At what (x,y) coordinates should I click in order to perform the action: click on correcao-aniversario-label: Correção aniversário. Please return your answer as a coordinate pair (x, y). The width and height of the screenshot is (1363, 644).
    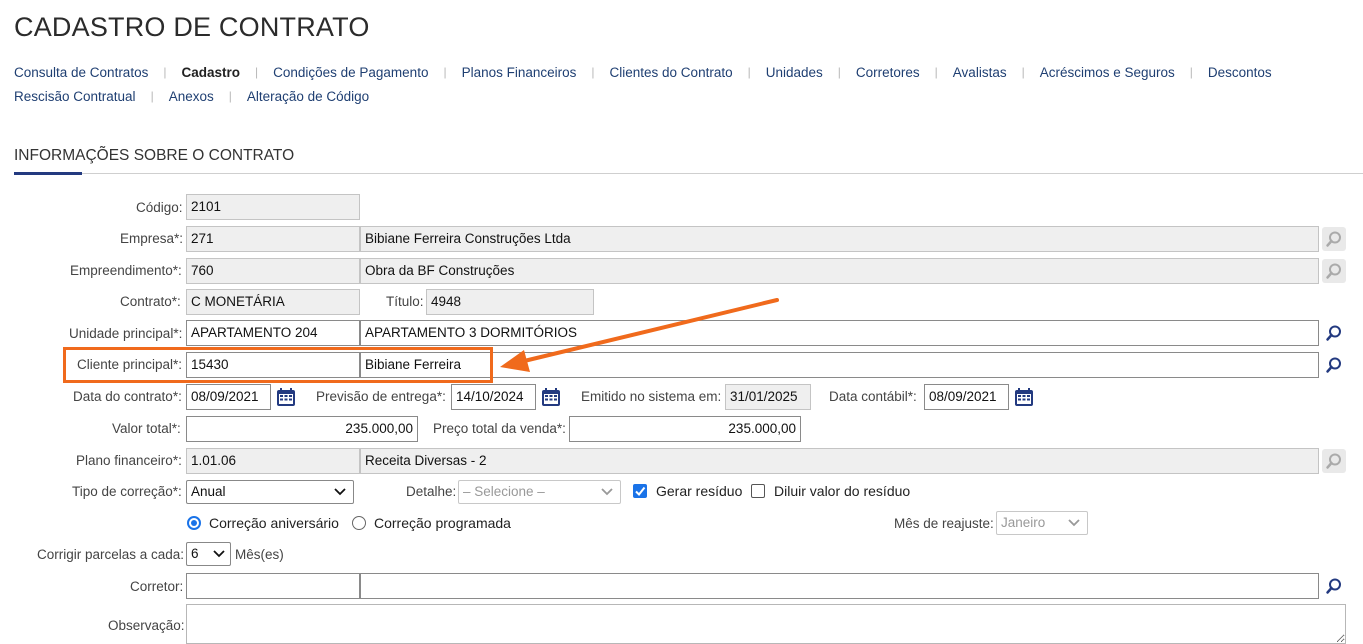
    Looking at the image, I should click on (274, 523).